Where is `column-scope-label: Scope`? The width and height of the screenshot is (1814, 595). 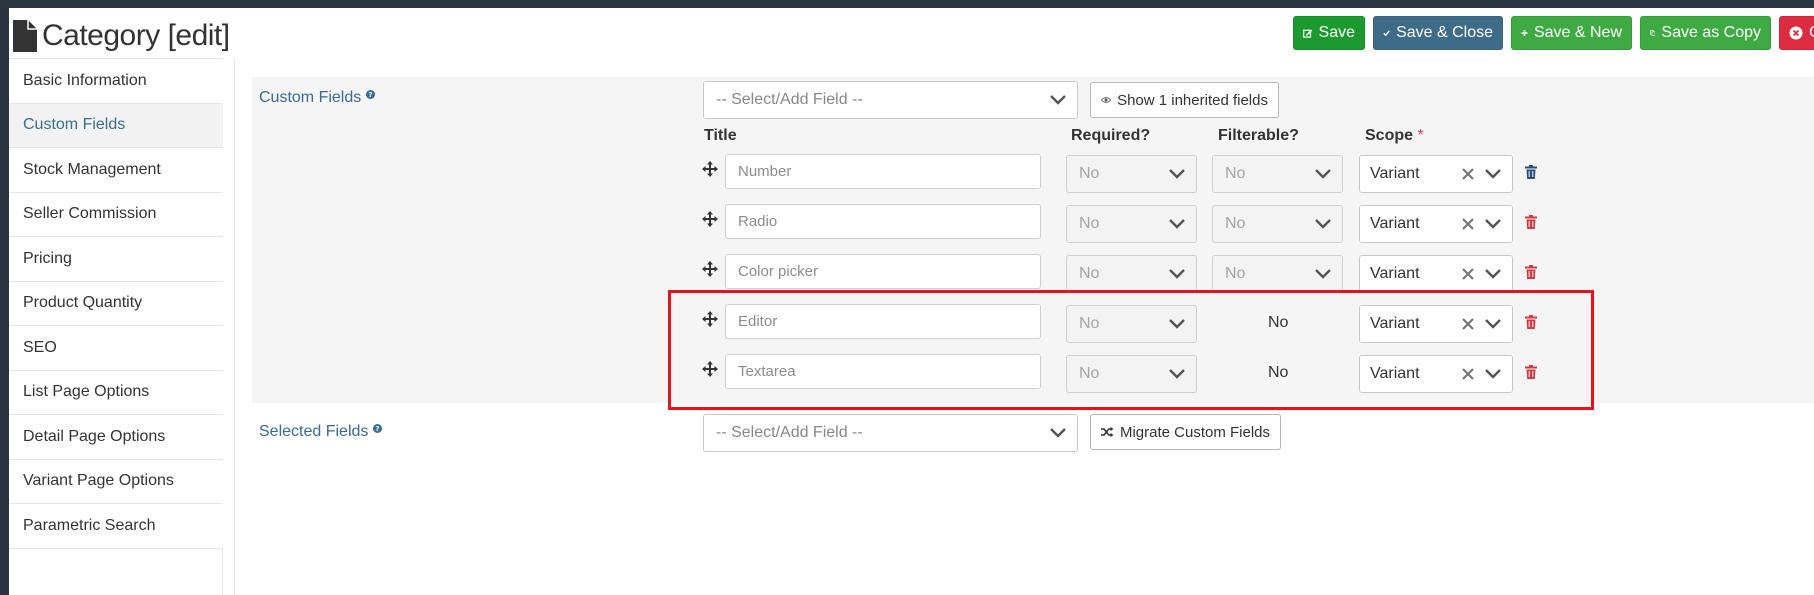
column-scope-label: Scope is located at coordinates (1389, 135).